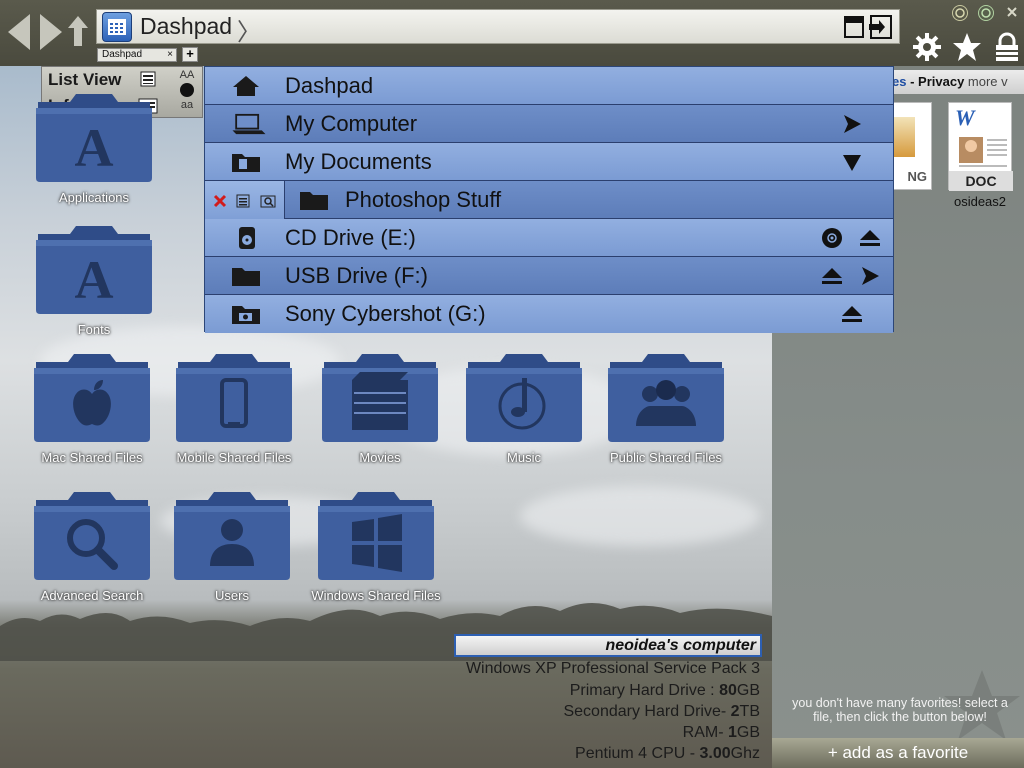 Image resolution: width=1024 pixels, height=768 pixels. What do you see at coordinates (986, 13) in the screenshot?
I see `restore-icon` at bounding box center [986, 13].